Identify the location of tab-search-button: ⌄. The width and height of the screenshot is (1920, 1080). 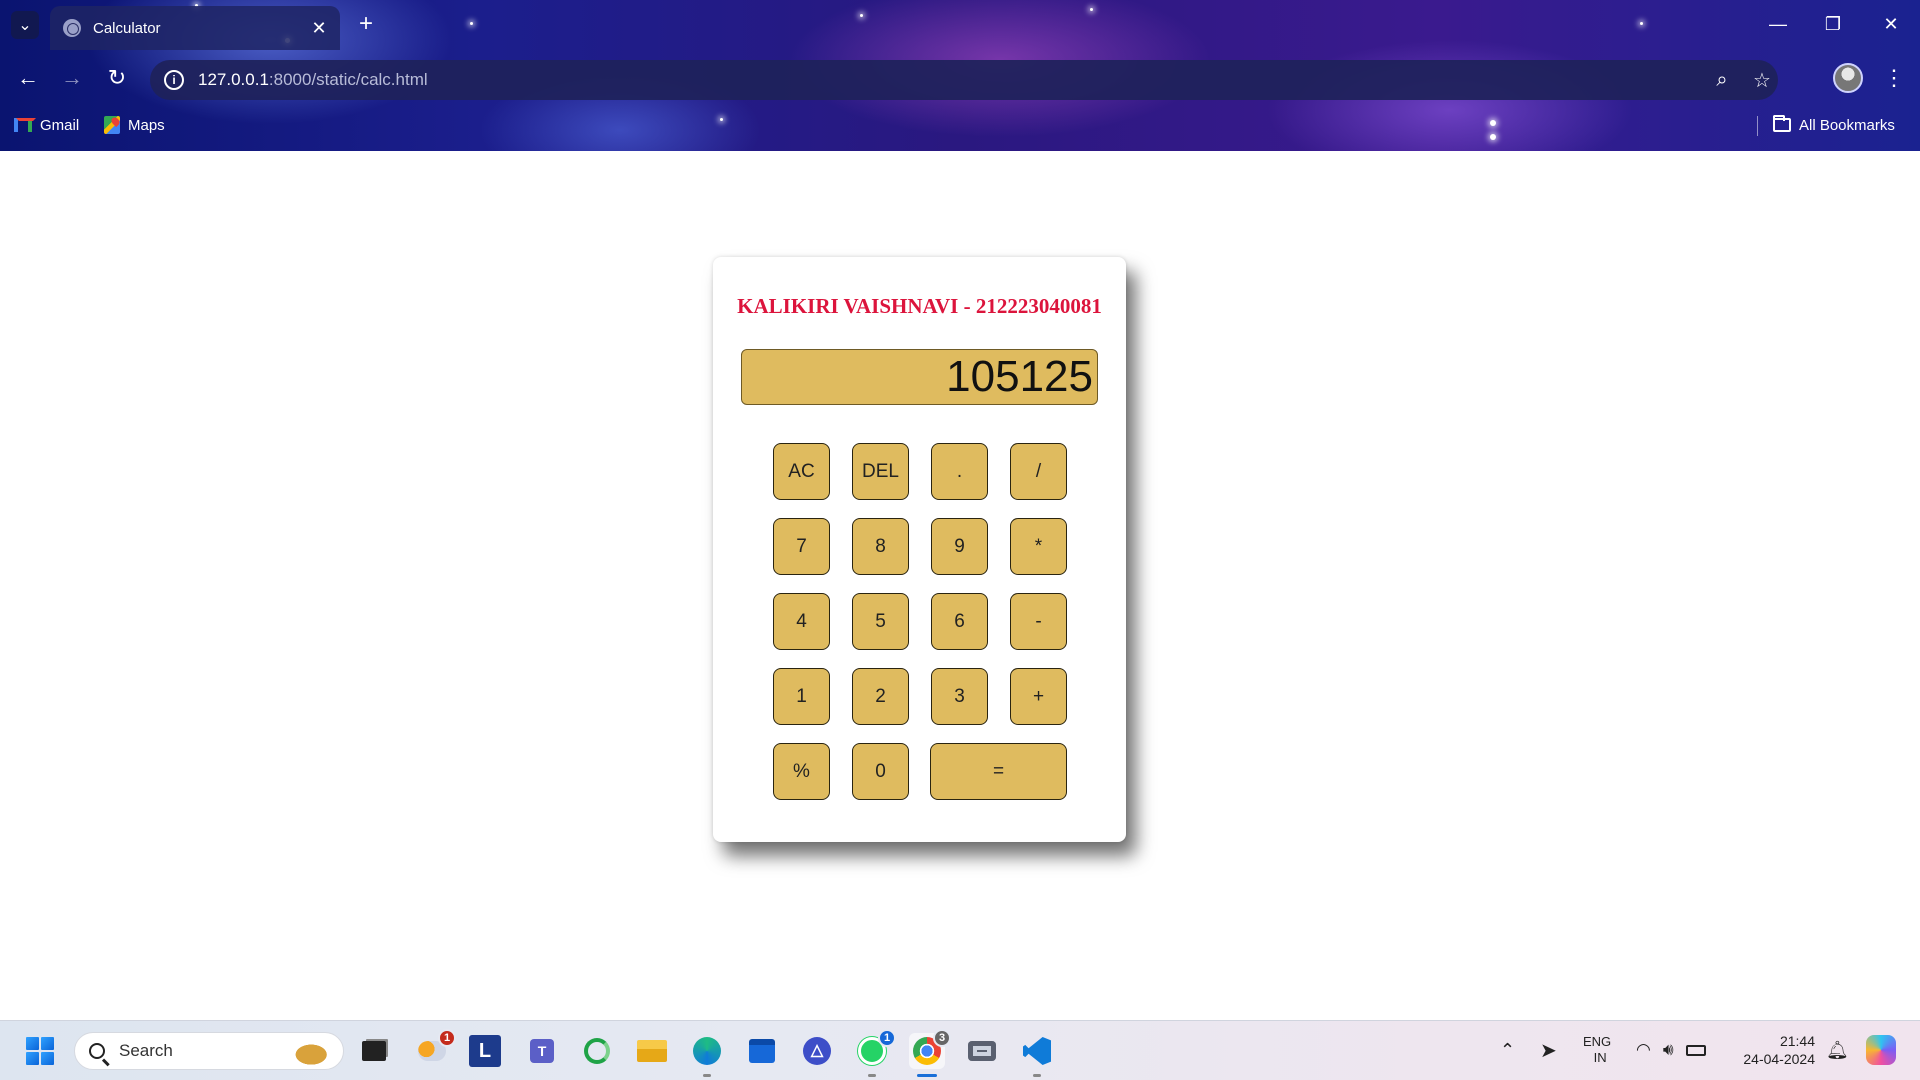
(25, 25).